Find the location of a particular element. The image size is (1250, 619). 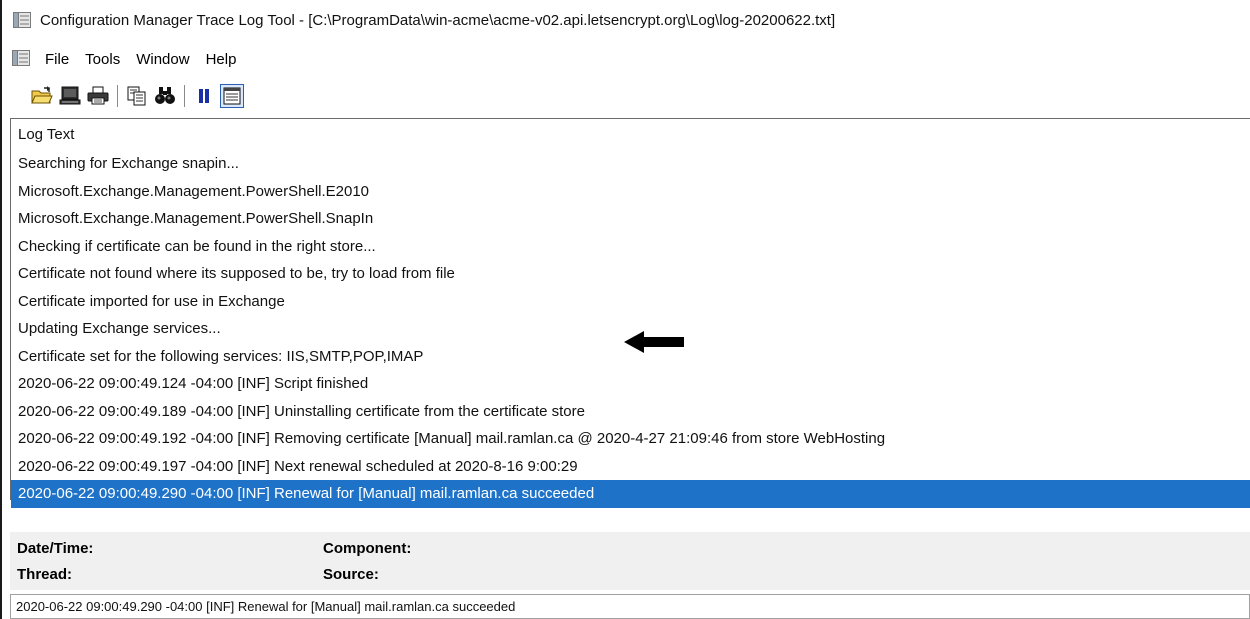

menu-help: Help is located at coordinates (221, 59).